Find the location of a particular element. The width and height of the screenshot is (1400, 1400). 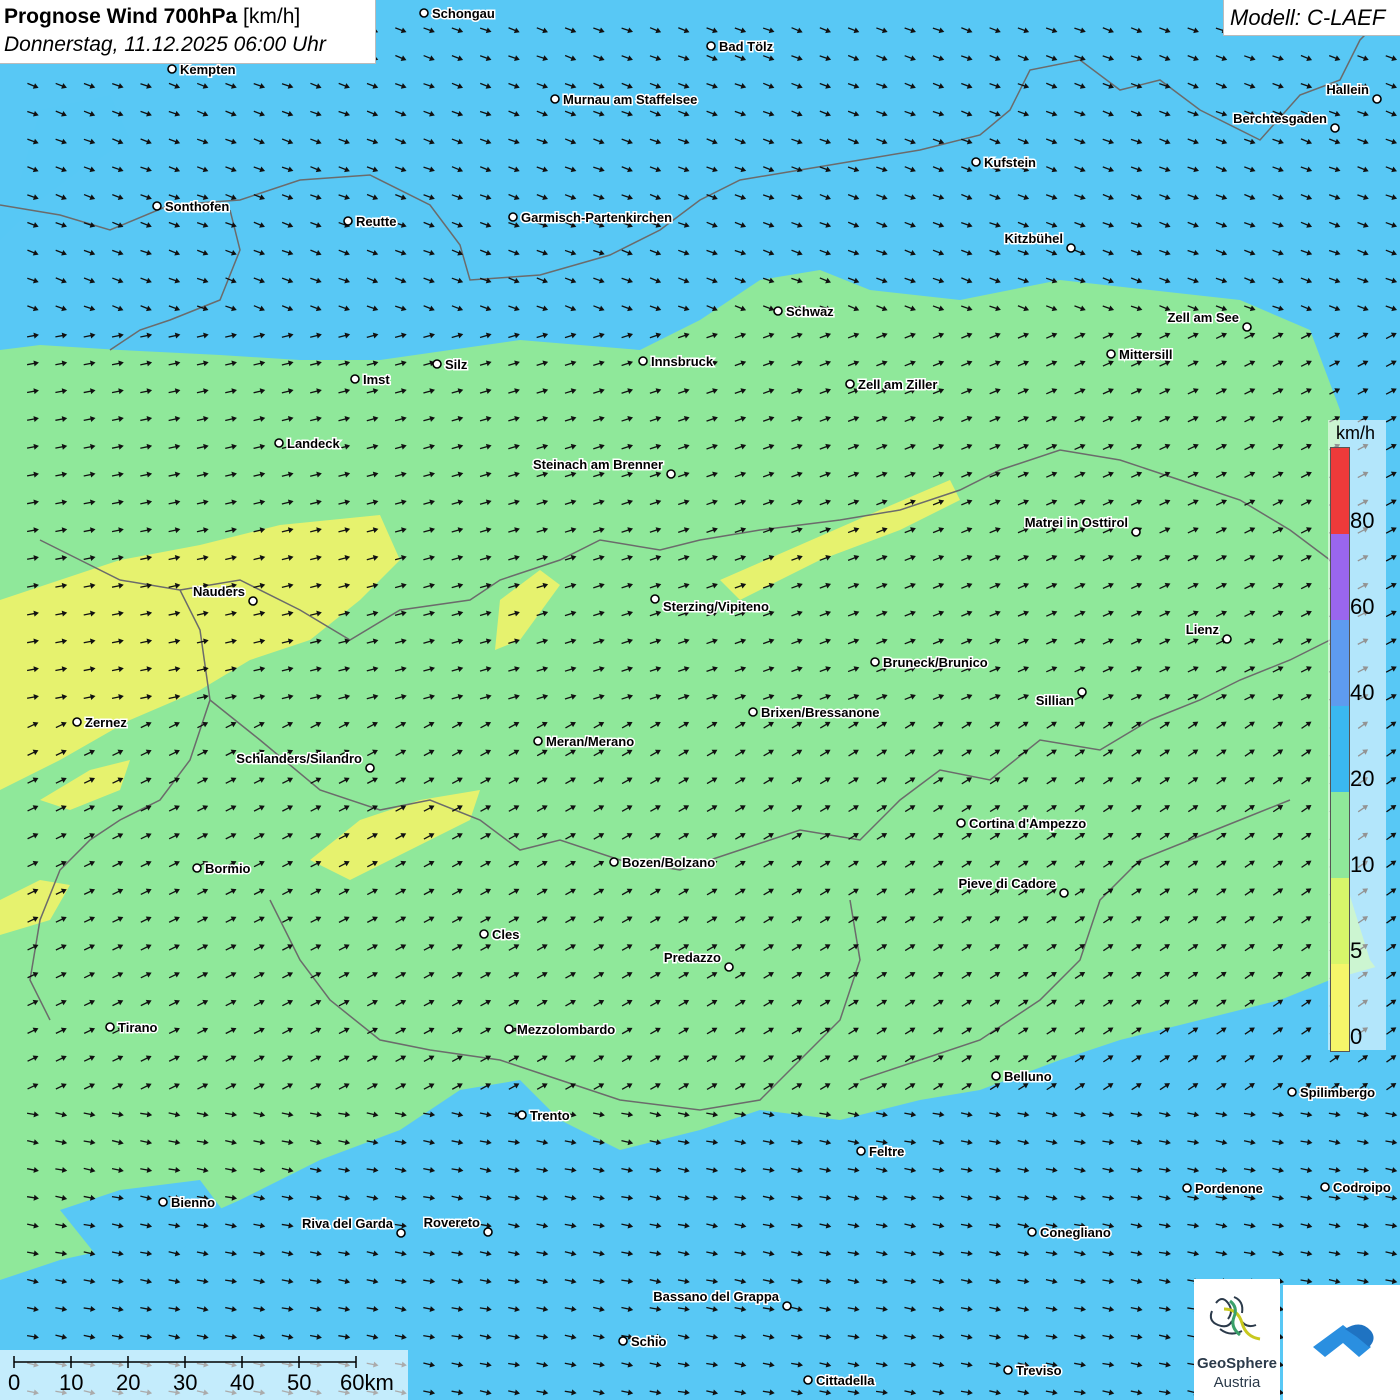

city-marker: Innsbruck is located at coordinates (676, 362).